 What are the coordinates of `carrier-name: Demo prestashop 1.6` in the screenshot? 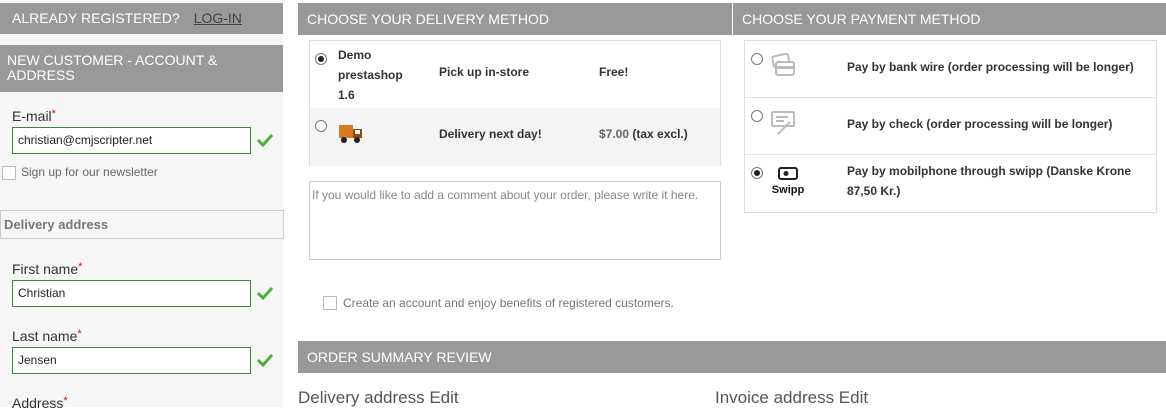 It's located at (370, 75).